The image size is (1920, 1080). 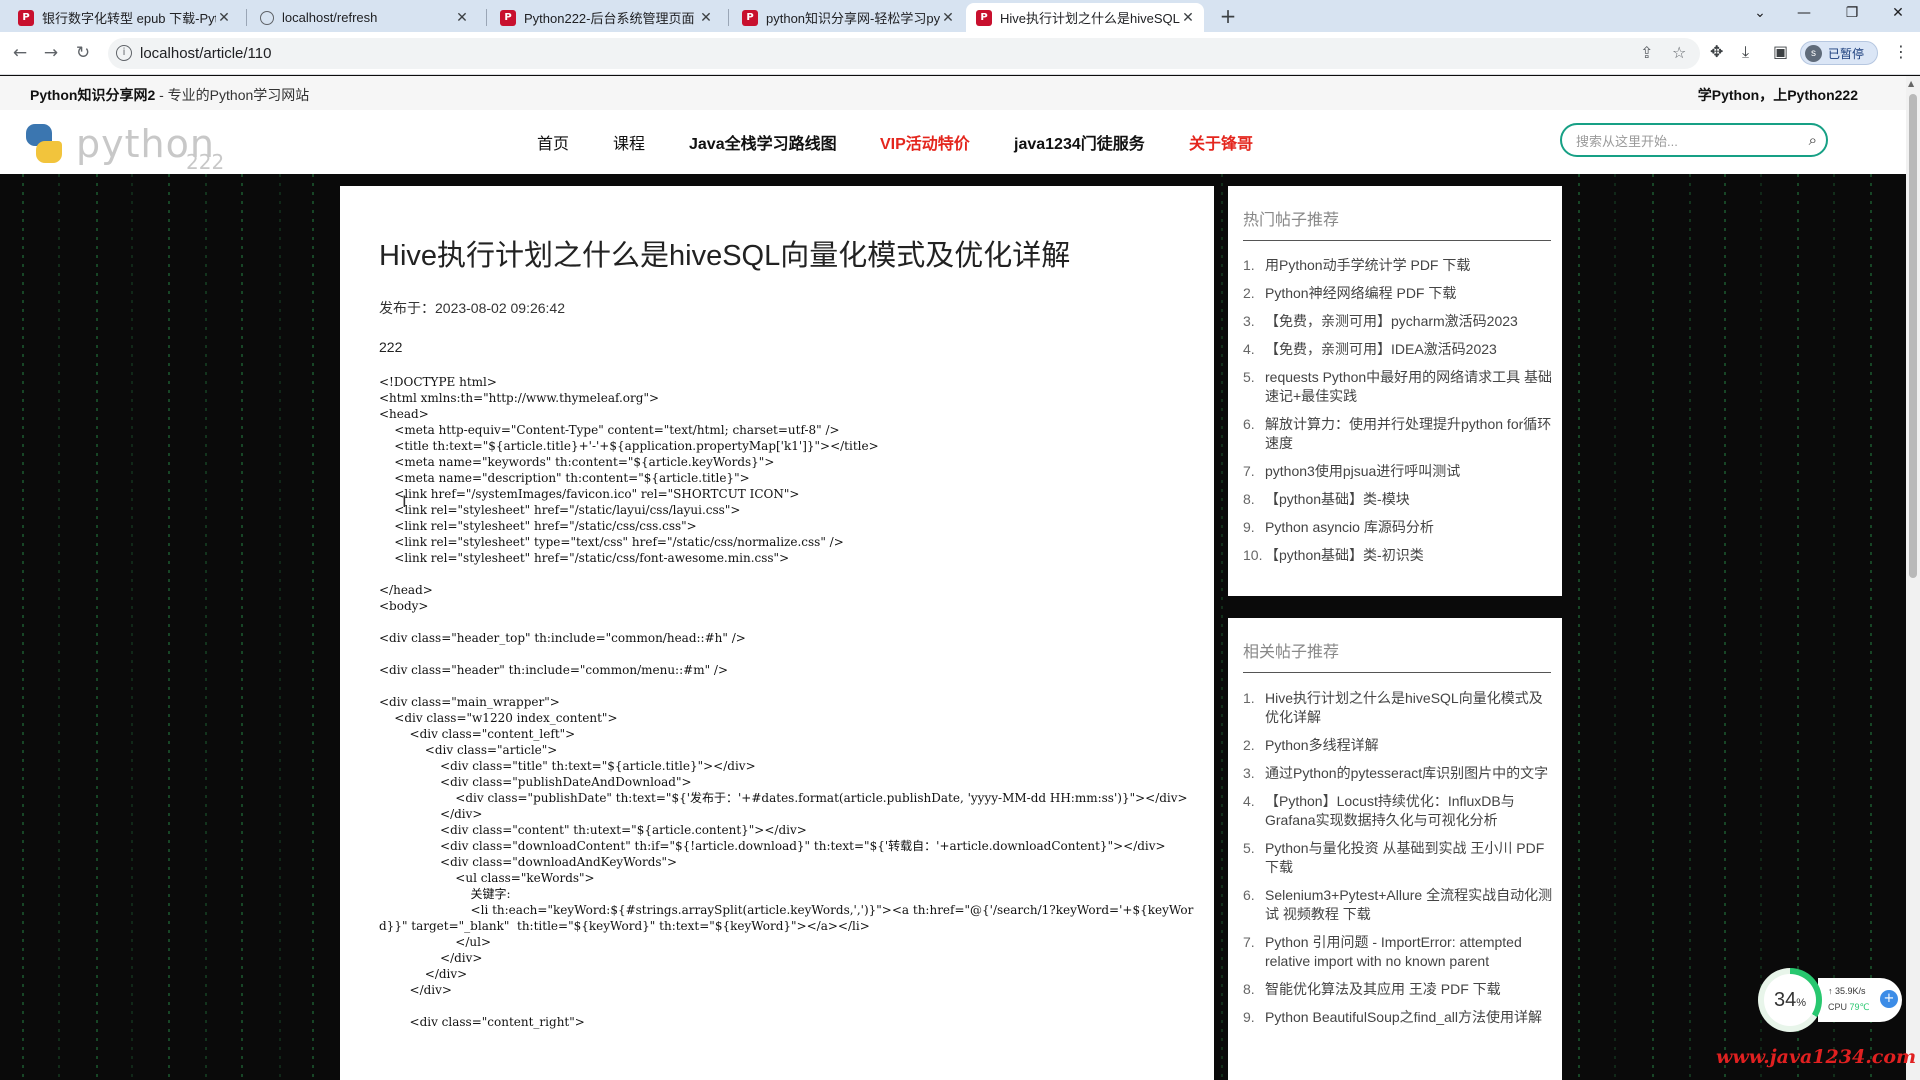 What do you see at coordinates (1839, 53) in the screenshot?
I see `profile-button: s 已暂停` at bounding box center [1839, 53].